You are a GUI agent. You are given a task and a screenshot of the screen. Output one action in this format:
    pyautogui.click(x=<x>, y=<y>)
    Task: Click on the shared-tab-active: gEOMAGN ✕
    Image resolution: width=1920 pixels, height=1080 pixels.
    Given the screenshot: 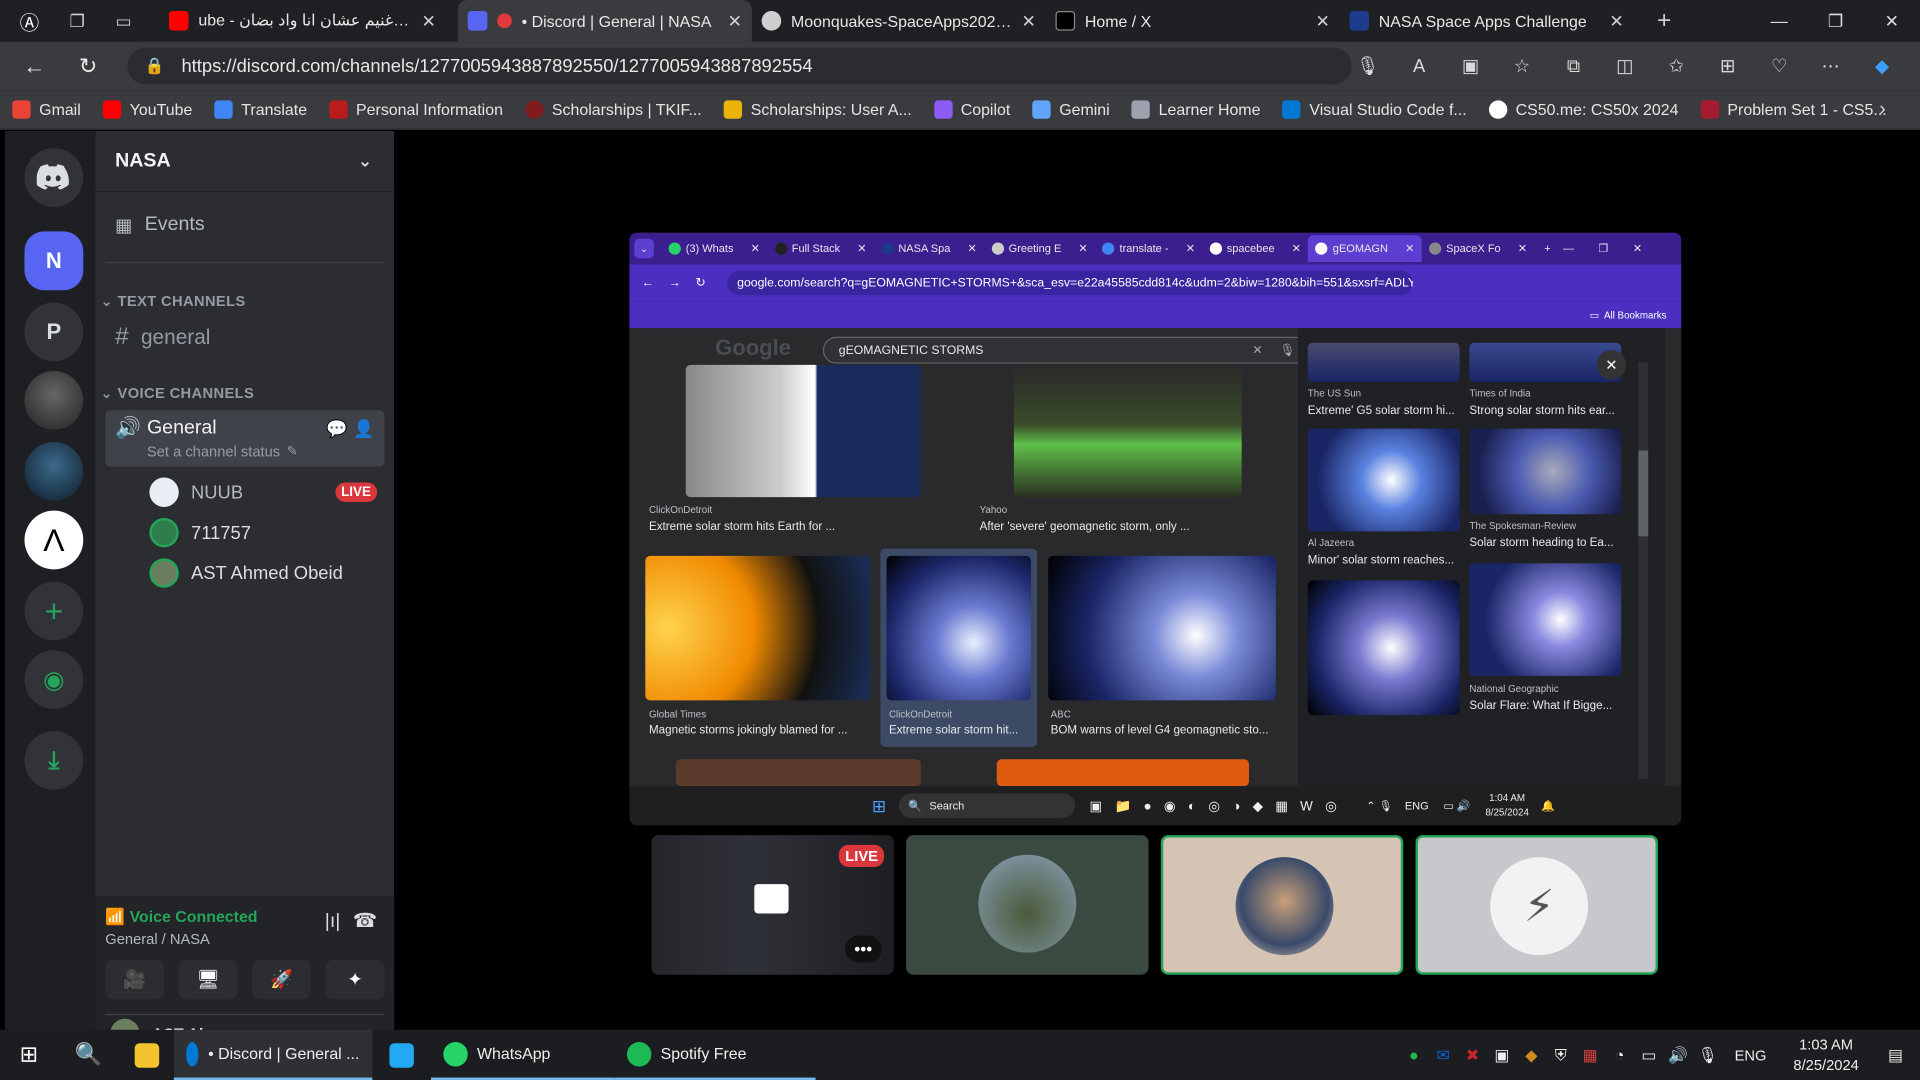 What is the action you would take?
    pyautogui.click(x=1365, y=249)
    